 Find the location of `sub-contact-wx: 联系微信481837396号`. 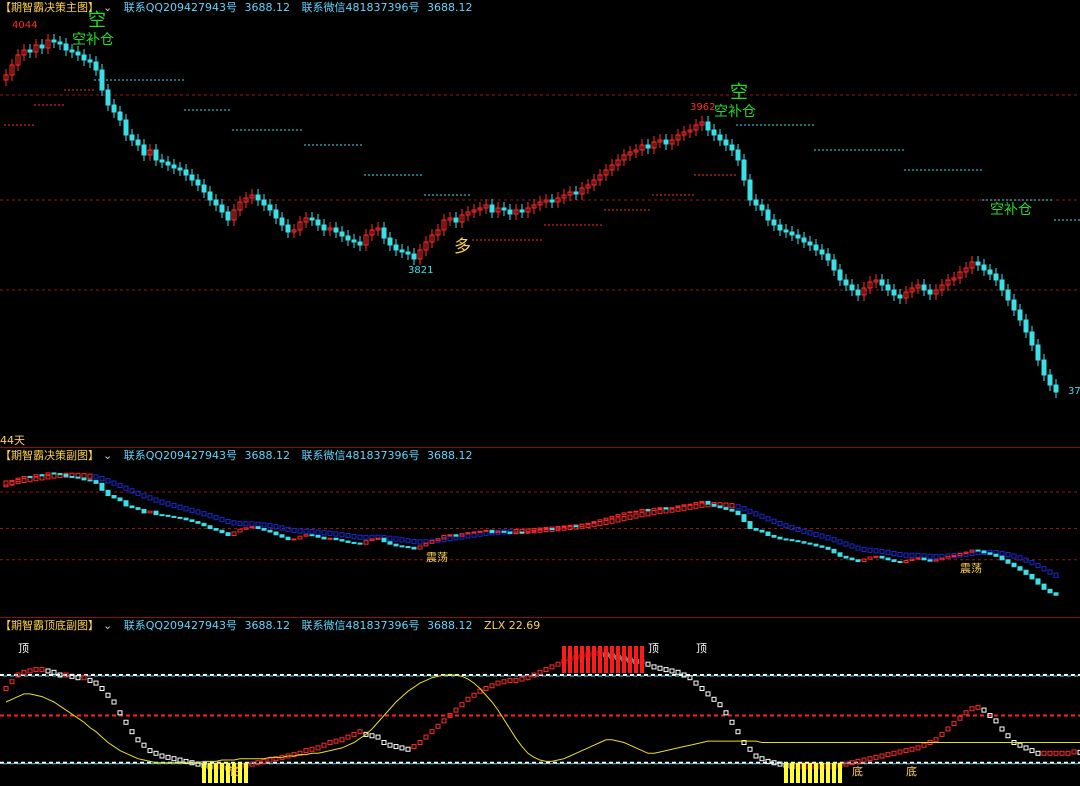

sub-contact-wx: 联系微信481837396号 is located at coordinates (360, 455).